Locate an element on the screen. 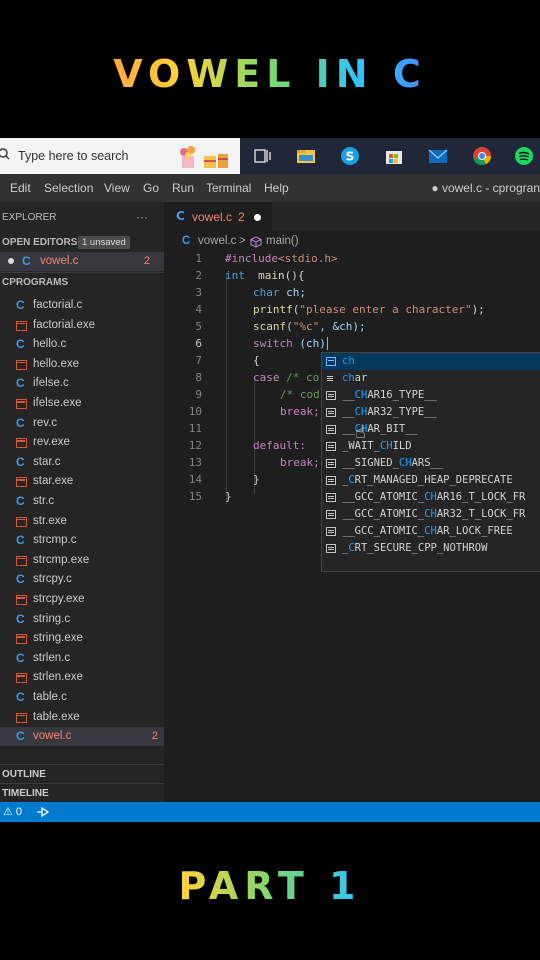 The width and height of the screenshot is (540, 960). suggestion-item: char is located at coordinates (431, 378).